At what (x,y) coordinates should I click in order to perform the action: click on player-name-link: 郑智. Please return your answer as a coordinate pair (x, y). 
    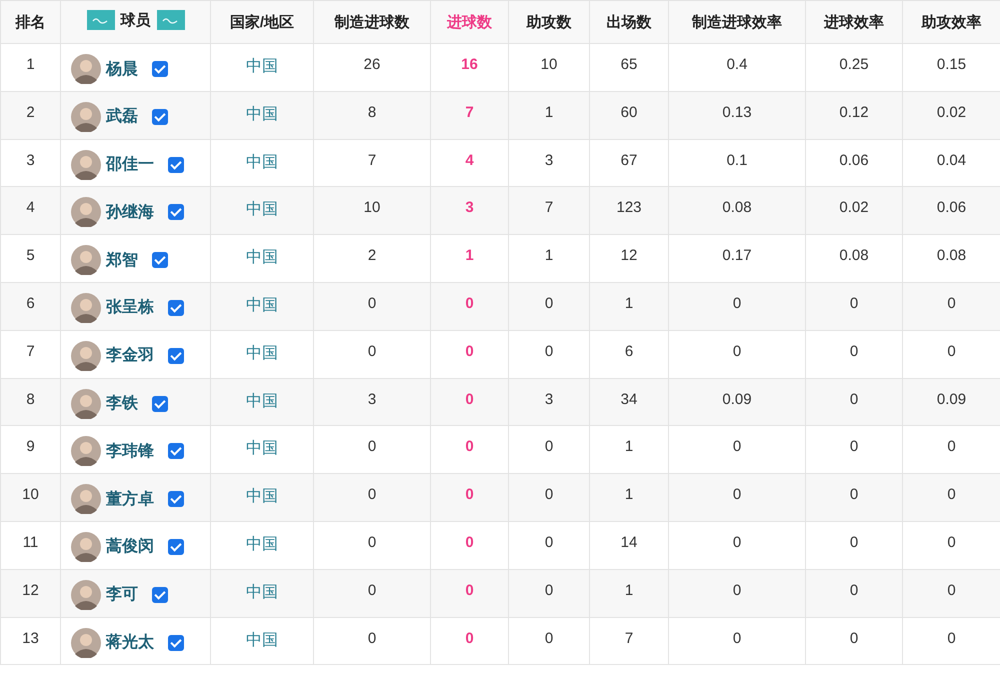
    Looking at the image, I should click on (122, 260).